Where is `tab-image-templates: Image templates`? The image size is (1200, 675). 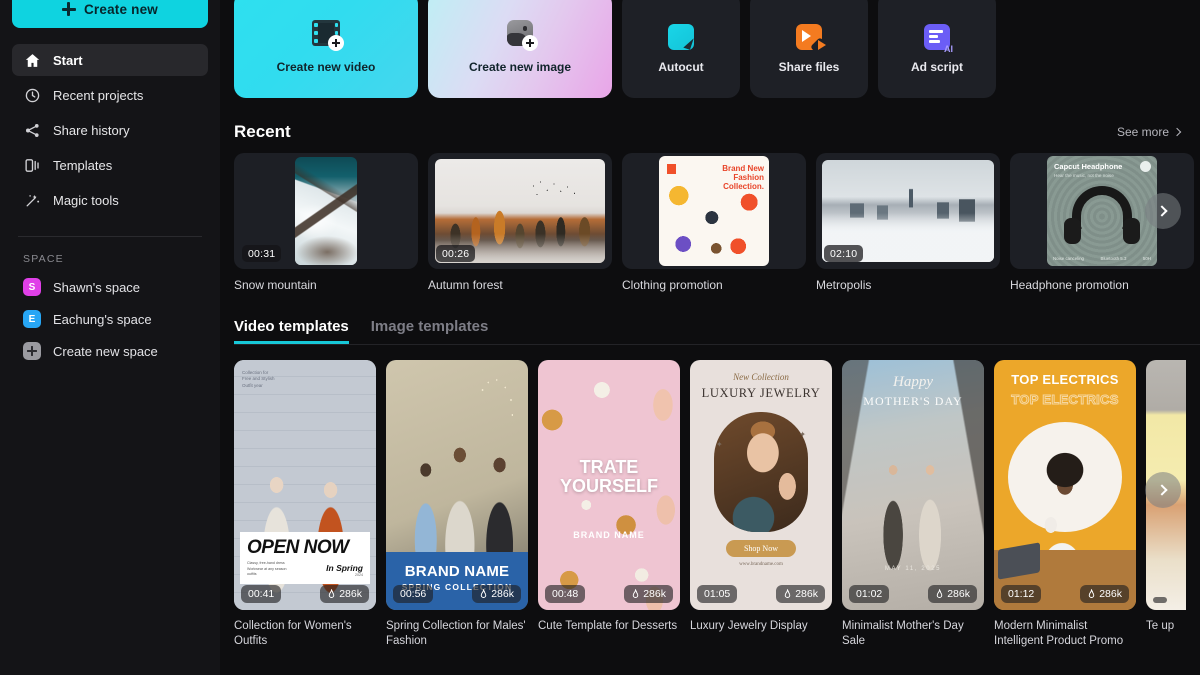 tab-image-templates: Image templates is located at coordinates (430, 331).